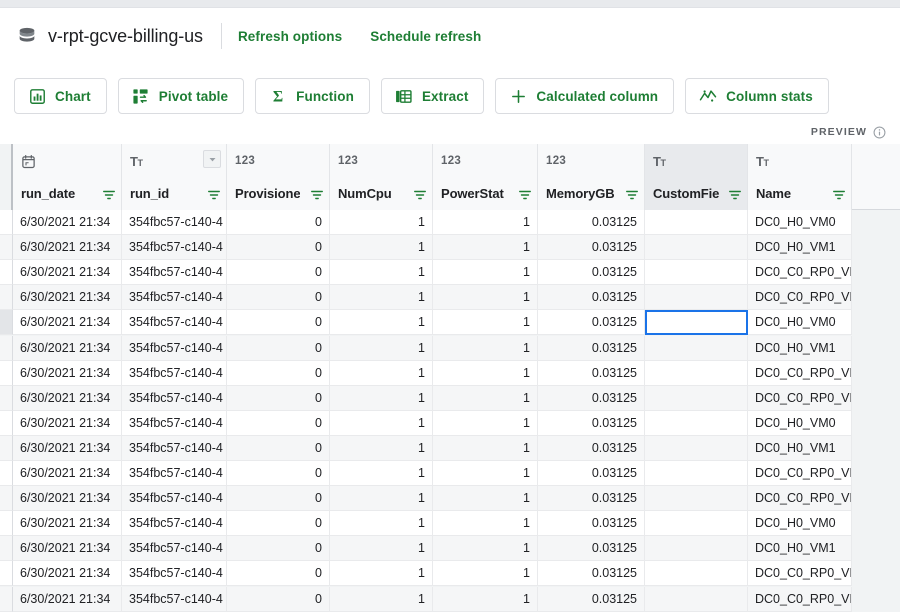  I want to click on function-button: Σ Function, so click(312, 96).